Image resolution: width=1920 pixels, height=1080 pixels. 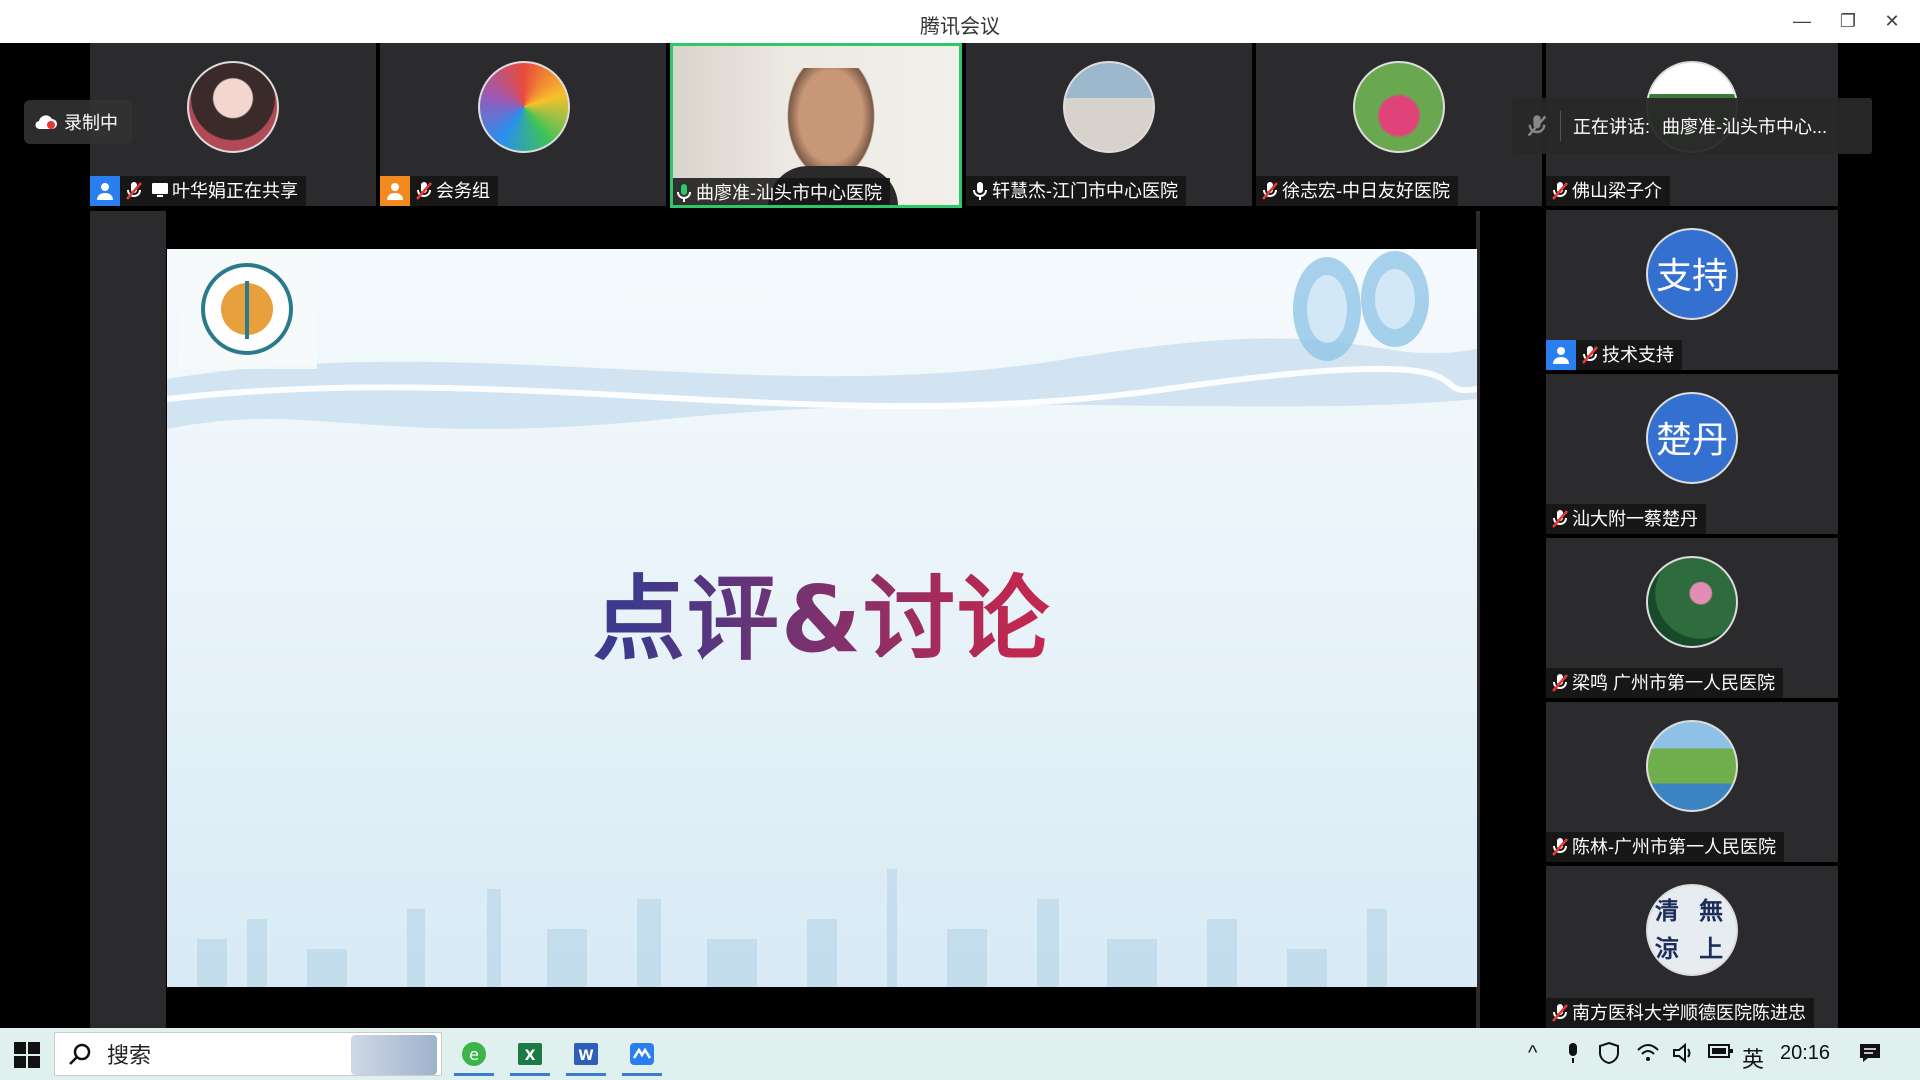 What do you see at coordinates (46, 122) in the screenshot?
I see `cloud-record-icon` at bounding box center [46, 122].